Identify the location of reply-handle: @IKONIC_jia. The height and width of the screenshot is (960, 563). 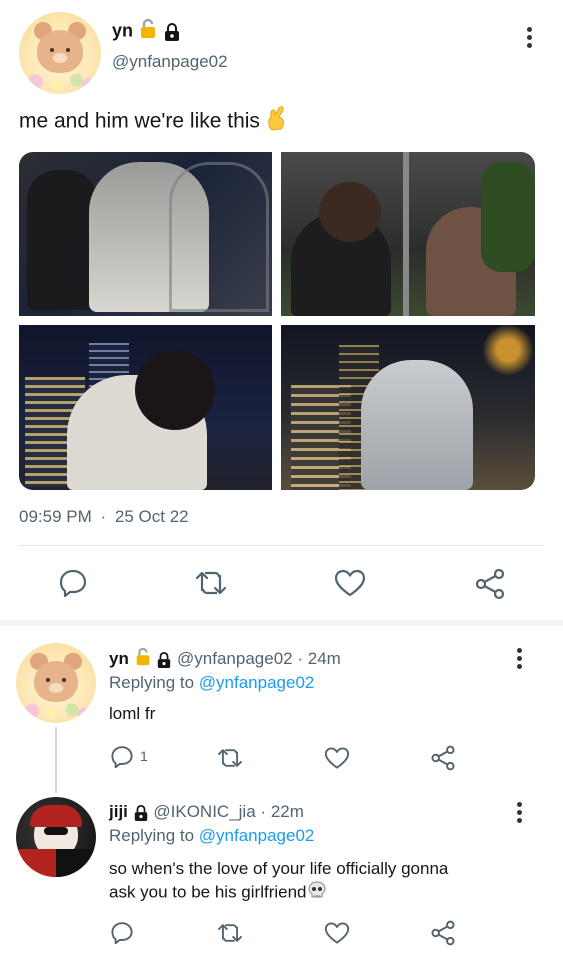
(204, 811).